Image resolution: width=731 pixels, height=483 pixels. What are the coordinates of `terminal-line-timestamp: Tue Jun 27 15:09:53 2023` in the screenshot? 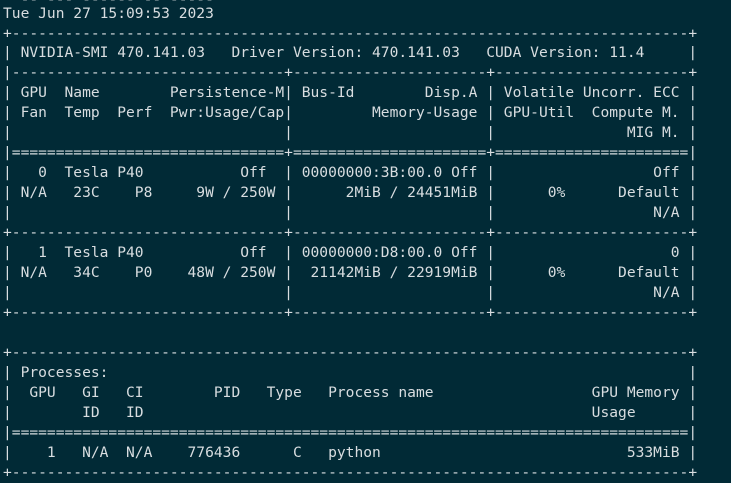 It's located at (108, 13).